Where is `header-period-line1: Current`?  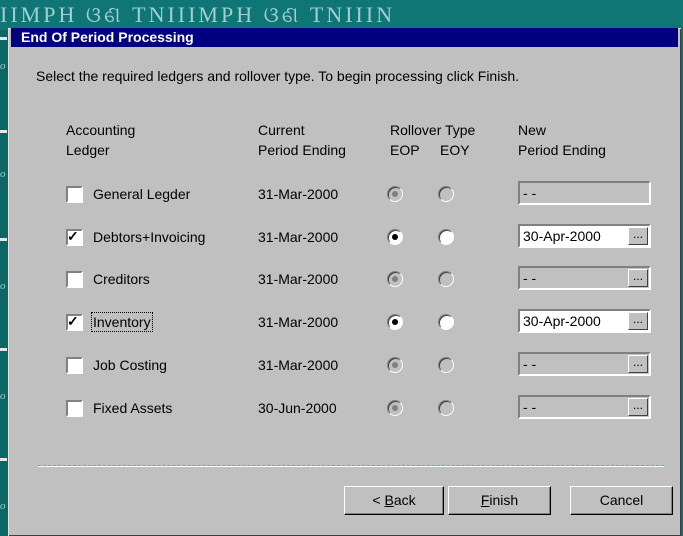
header-period-line1: Current is located at coordinates (281, 130).